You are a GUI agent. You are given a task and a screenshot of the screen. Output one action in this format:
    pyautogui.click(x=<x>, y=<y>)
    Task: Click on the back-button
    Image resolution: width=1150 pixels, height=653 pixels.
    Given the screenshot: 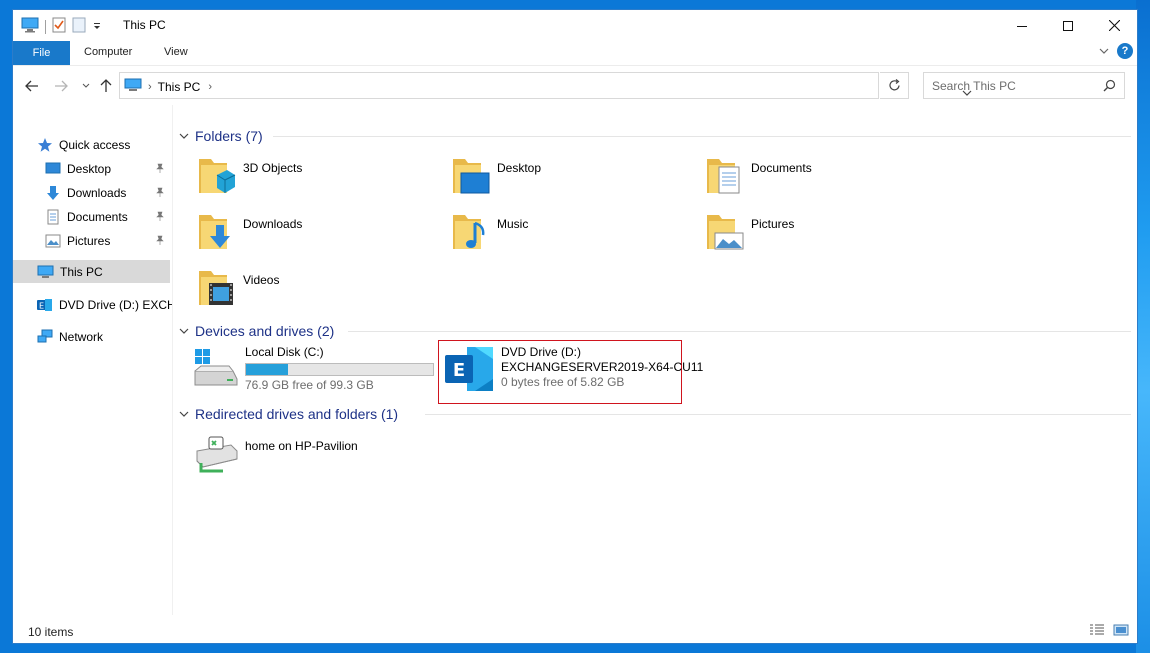 What is the action you would take?
    pyautogui.click(x=32, y=86)
    